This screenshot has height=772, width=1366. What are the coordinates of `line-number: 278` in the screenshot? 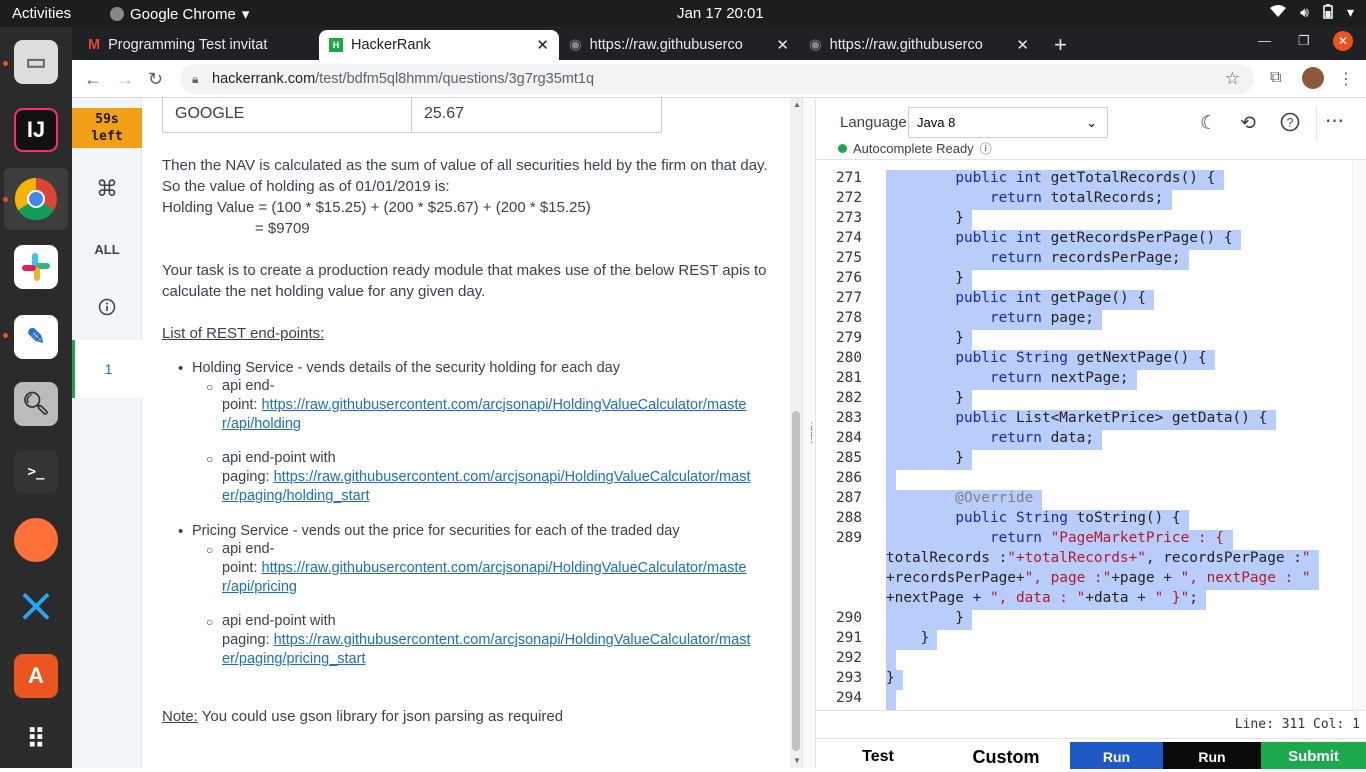 It's located at (849, 318).